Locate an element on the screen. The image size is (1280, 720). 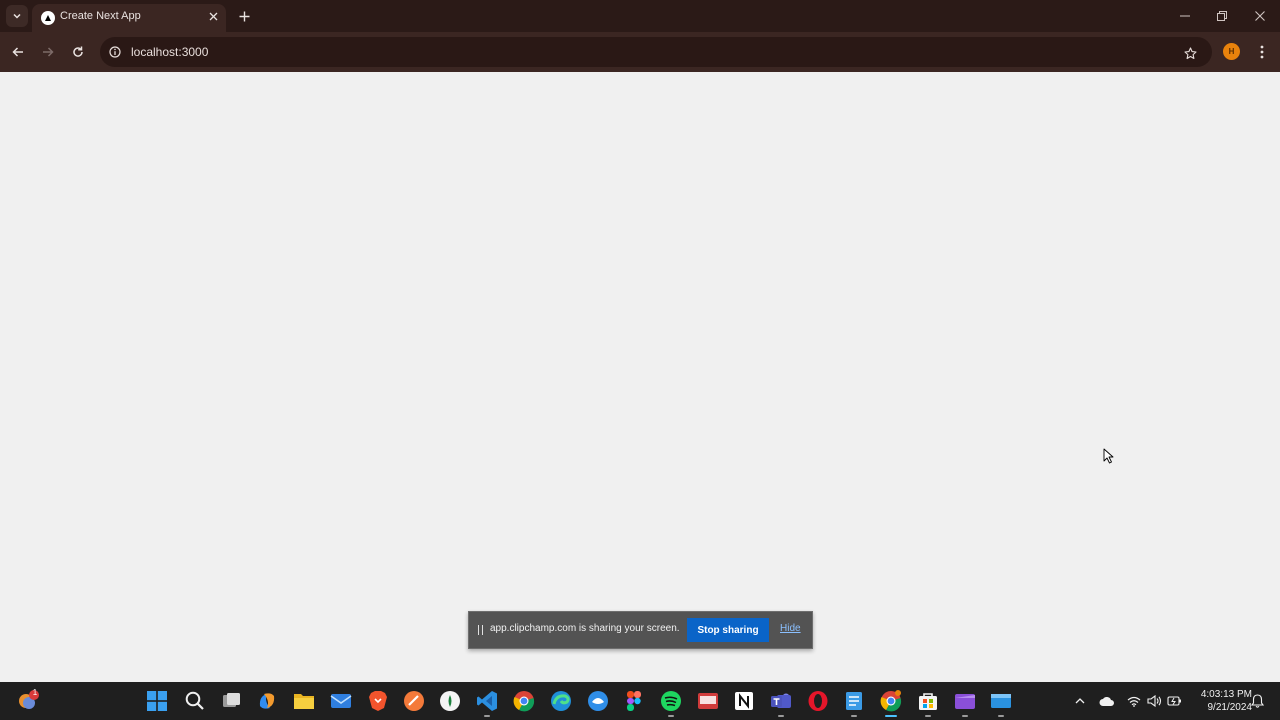
chevron-down-icon is located at coordinates (17, 16).